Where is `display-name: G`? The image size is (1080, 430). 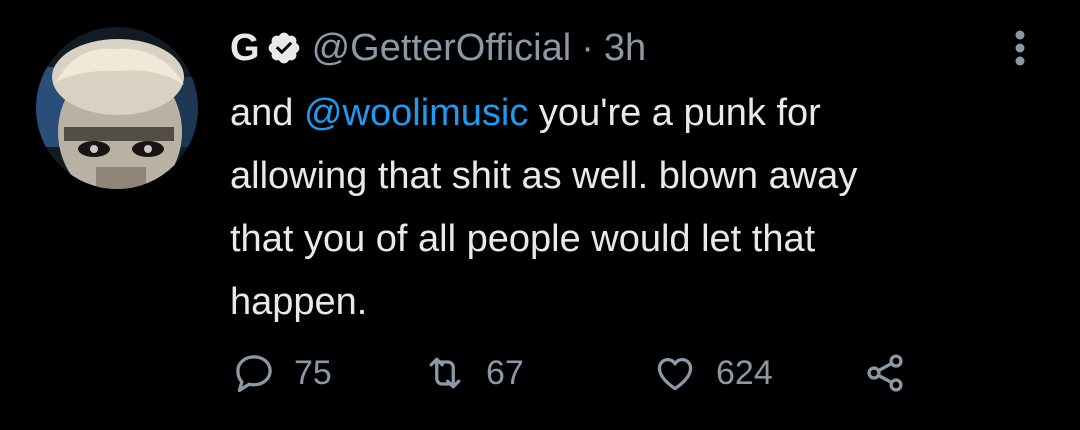
display-name: G is located at coordinates (245, 48).